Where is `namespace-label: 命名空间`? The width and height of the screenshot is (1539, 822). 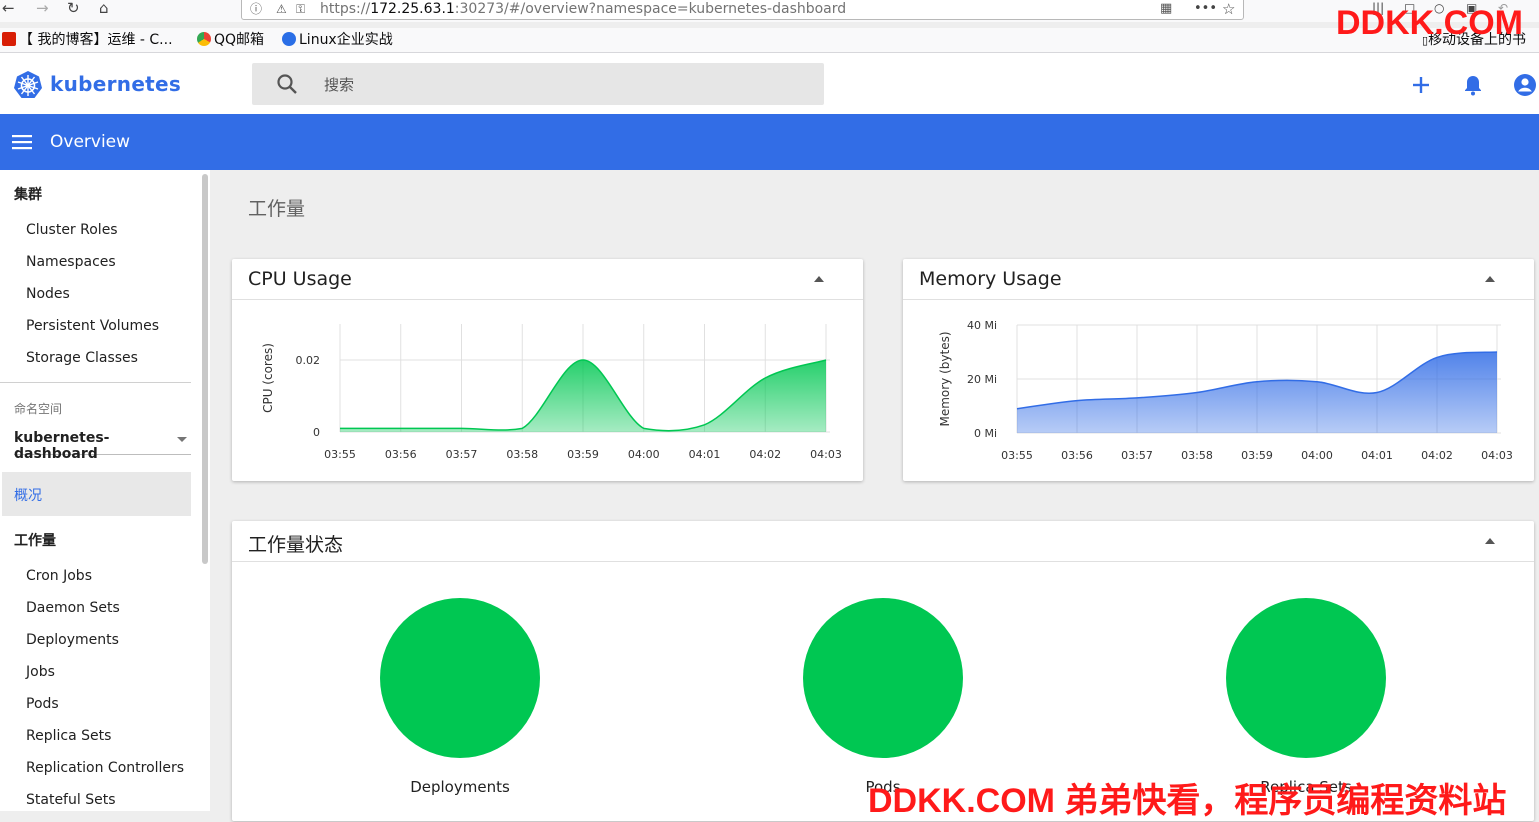 namespace-label: 命名空间 is located at coordinates (38, 408).